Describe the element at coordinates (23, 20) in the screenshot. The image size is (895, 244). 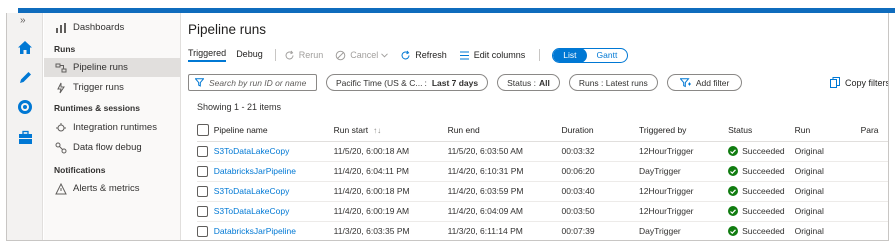
I see `collapse-rail-button: »` at that location.